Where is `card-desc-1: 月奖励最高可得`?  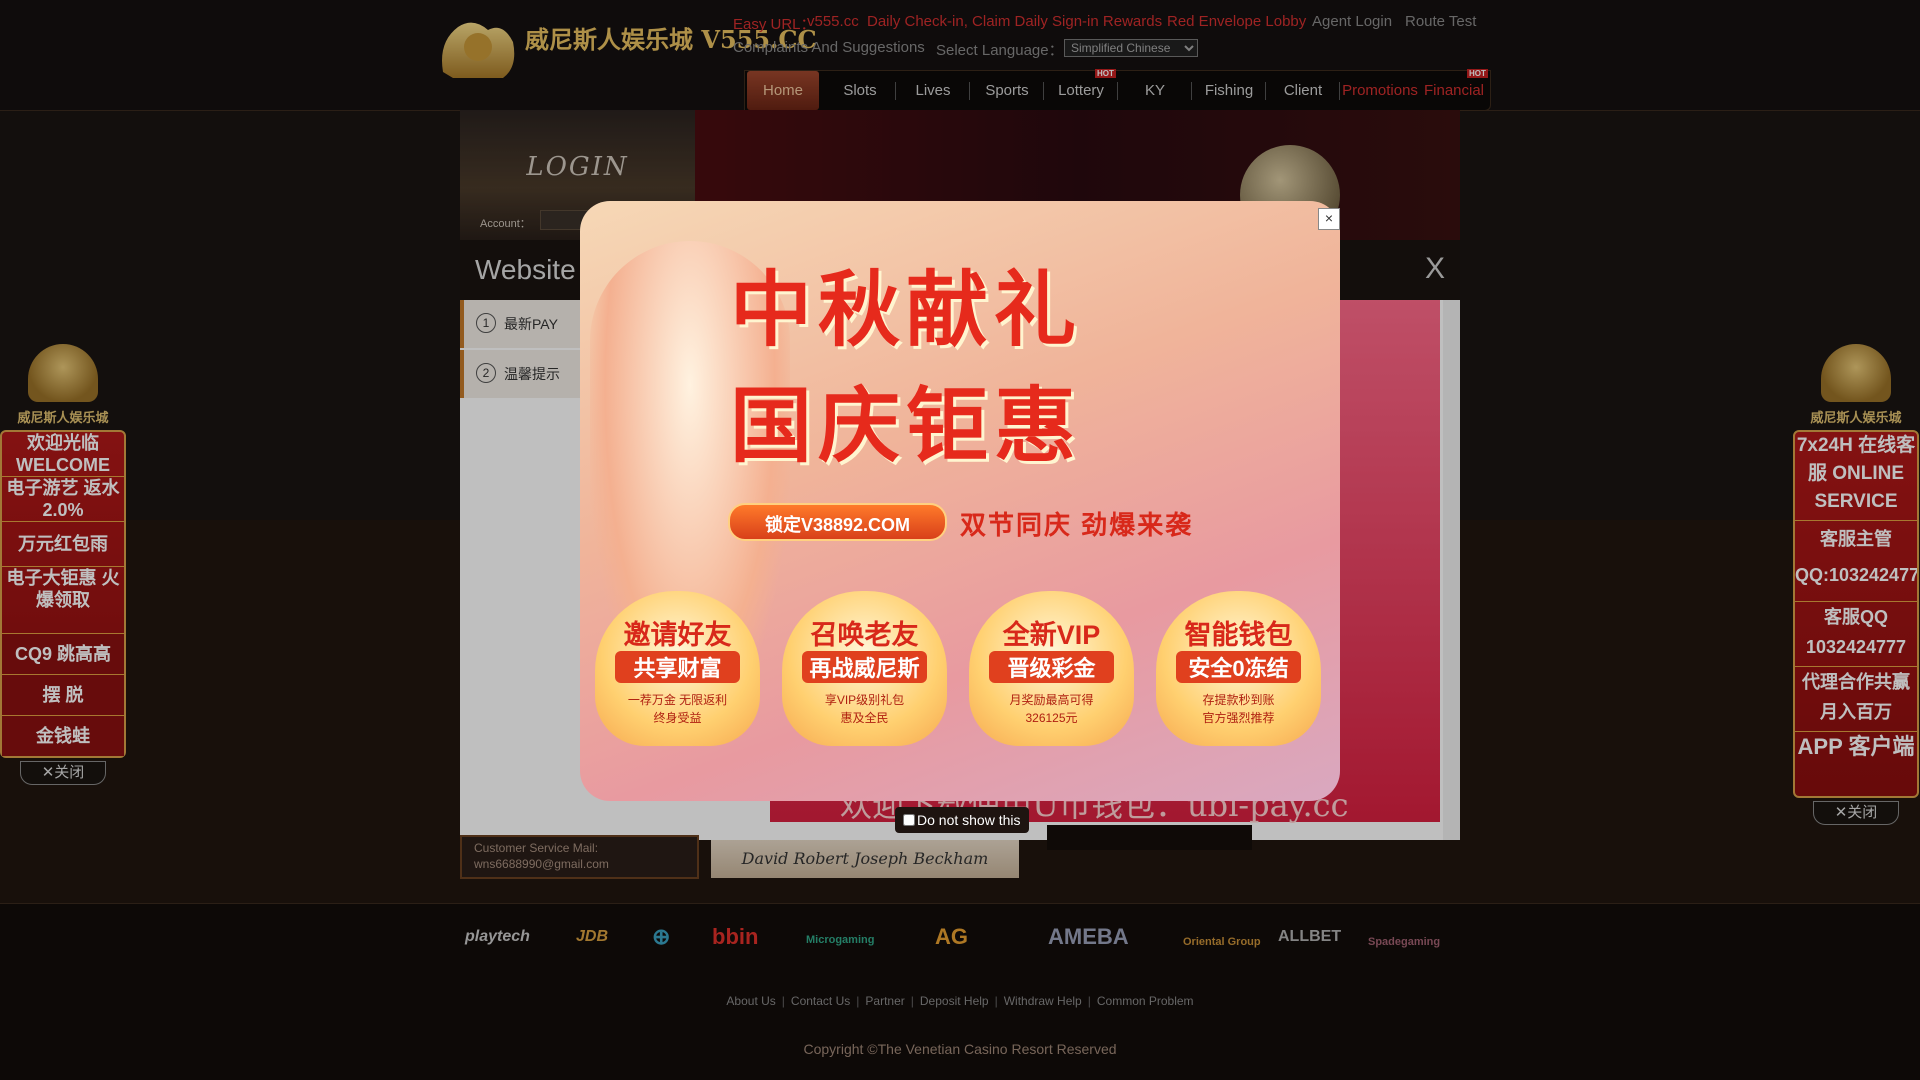
card-desc-1: 月奖励最高可得 is located at coordinates (1051, 700).